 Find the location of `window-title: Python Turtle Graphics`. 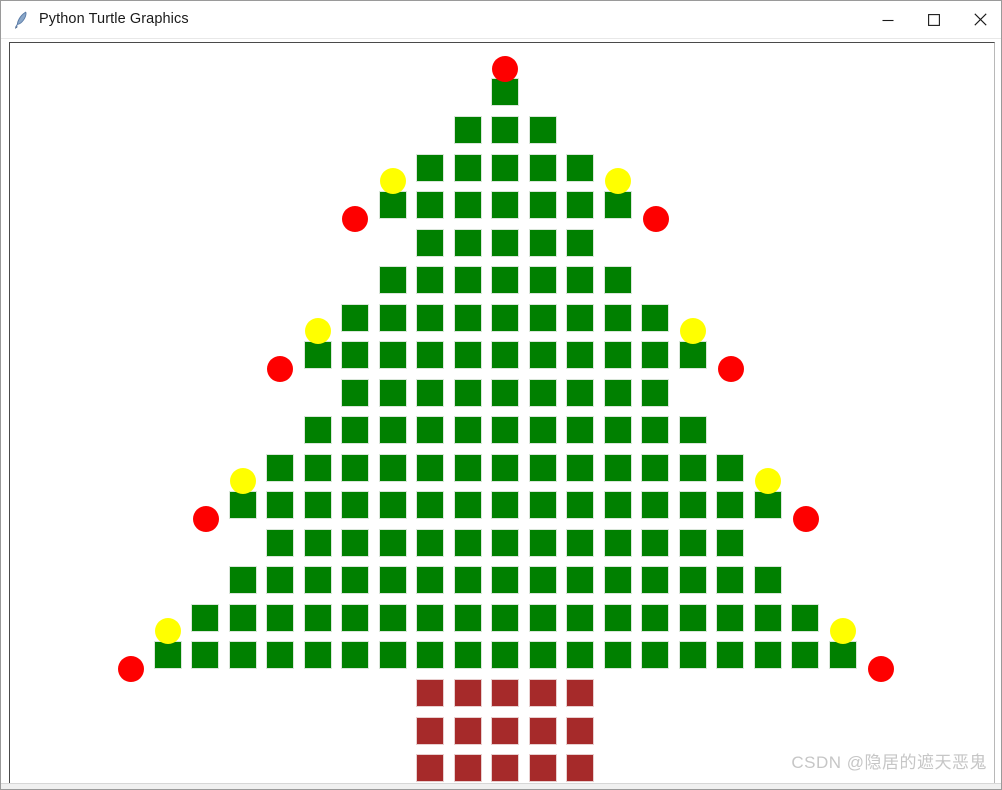

window-title: Python Turtle Graphics is located at coordinates (114, 19).